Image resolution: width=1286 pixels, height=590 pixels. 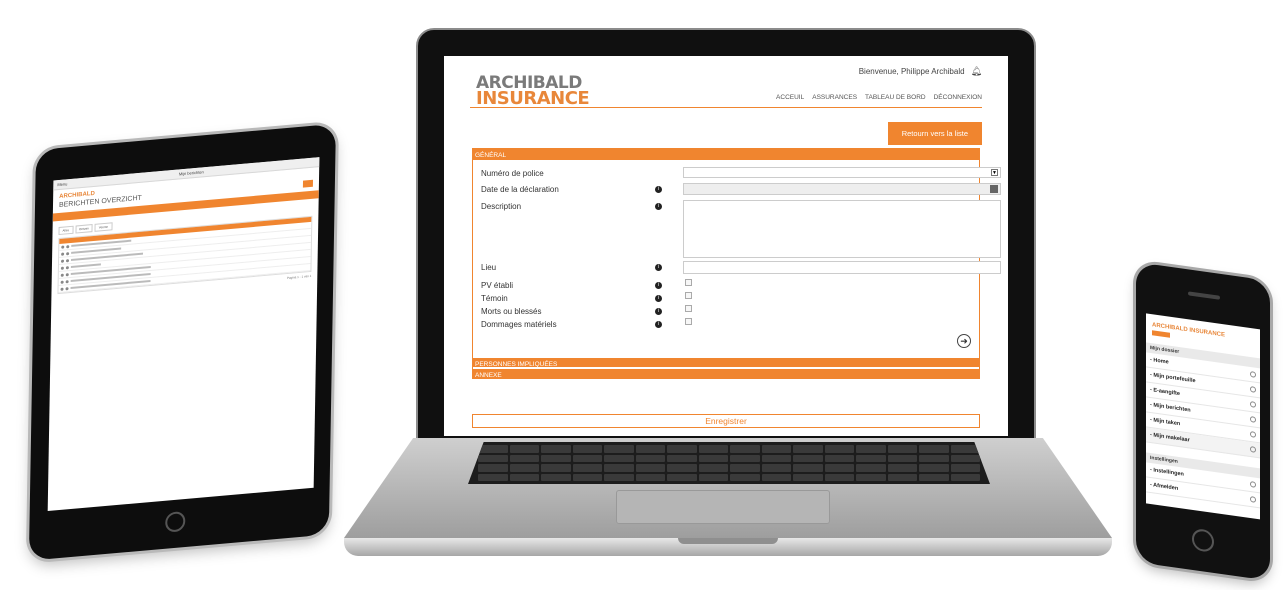 What do you see at coordinates (1203, 540) in the screenshot?
I see `phone-home-button` at bounding box center [1203, 540].